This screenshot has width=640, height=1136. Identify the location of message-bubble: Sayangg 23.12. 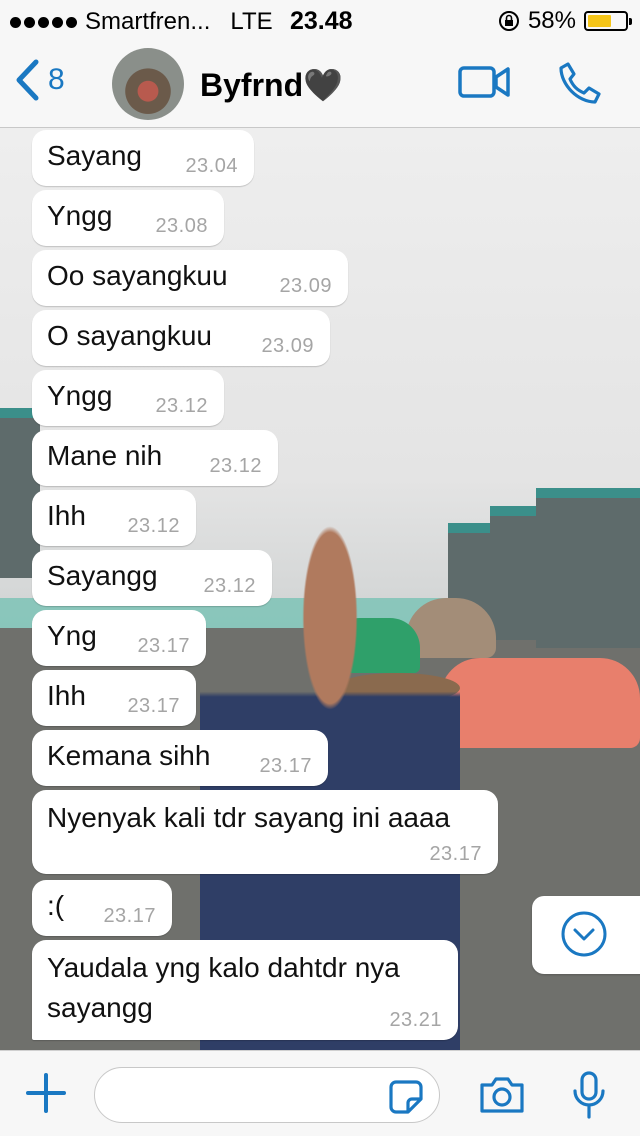
(152, 578).